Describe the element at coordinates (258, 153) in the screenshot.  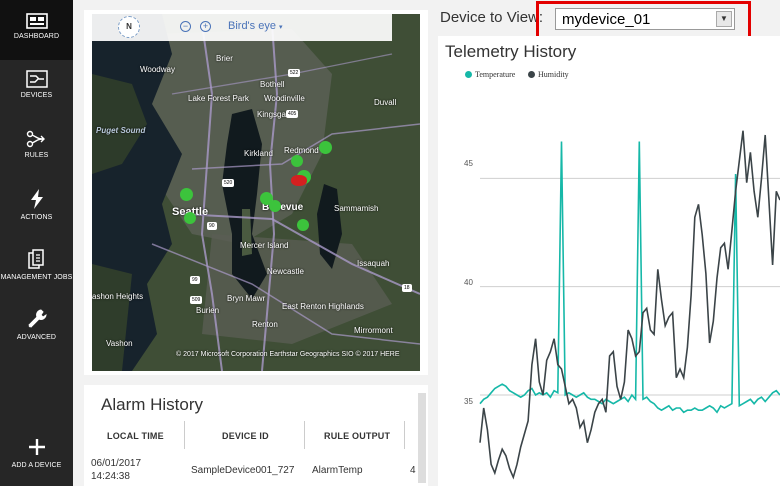
I see `map-label: Kirkland` at that location.